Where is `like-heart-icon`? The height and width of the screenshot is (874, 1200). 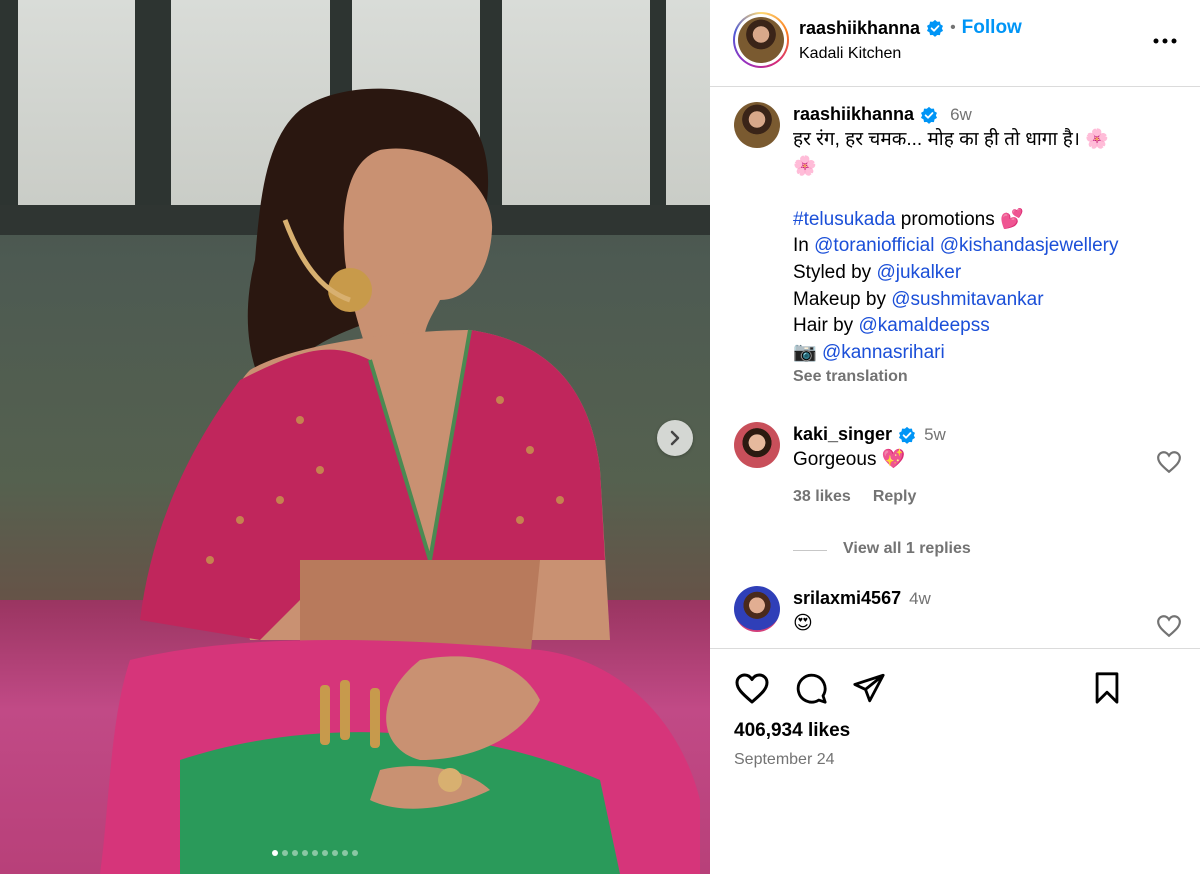
like-heart-icon is located at coordinates (752, 688).